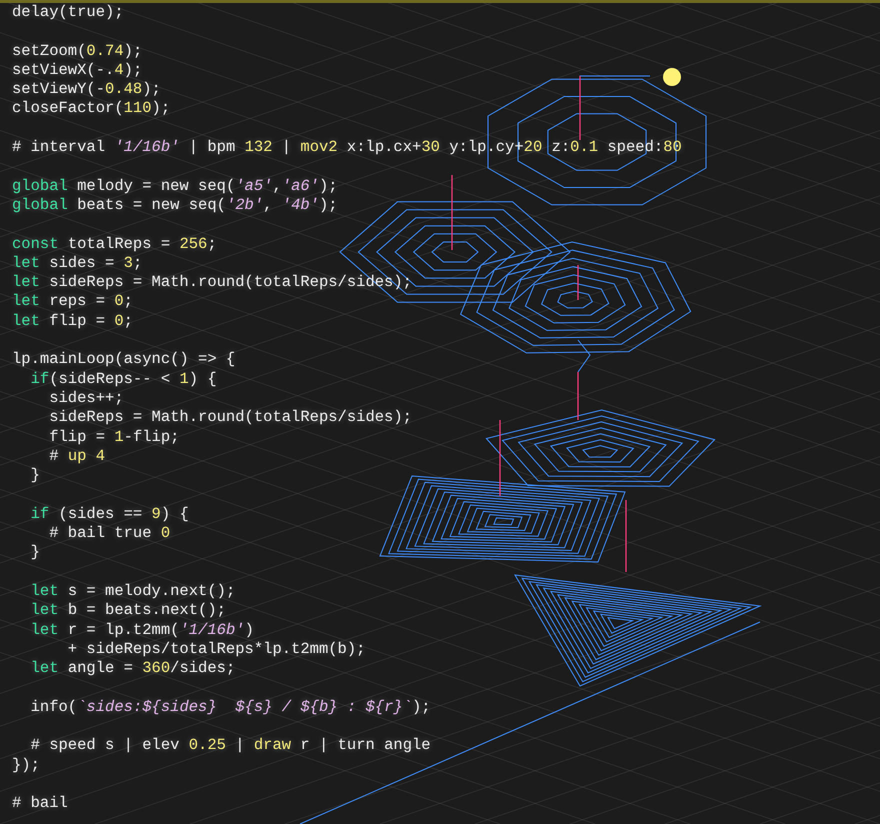 The width and height of the screenshot is (880, 824). What do you see at coordinates (77, 456) in the screenshot?
I see `code-line: # up 4` at bounding box center [77, 456].